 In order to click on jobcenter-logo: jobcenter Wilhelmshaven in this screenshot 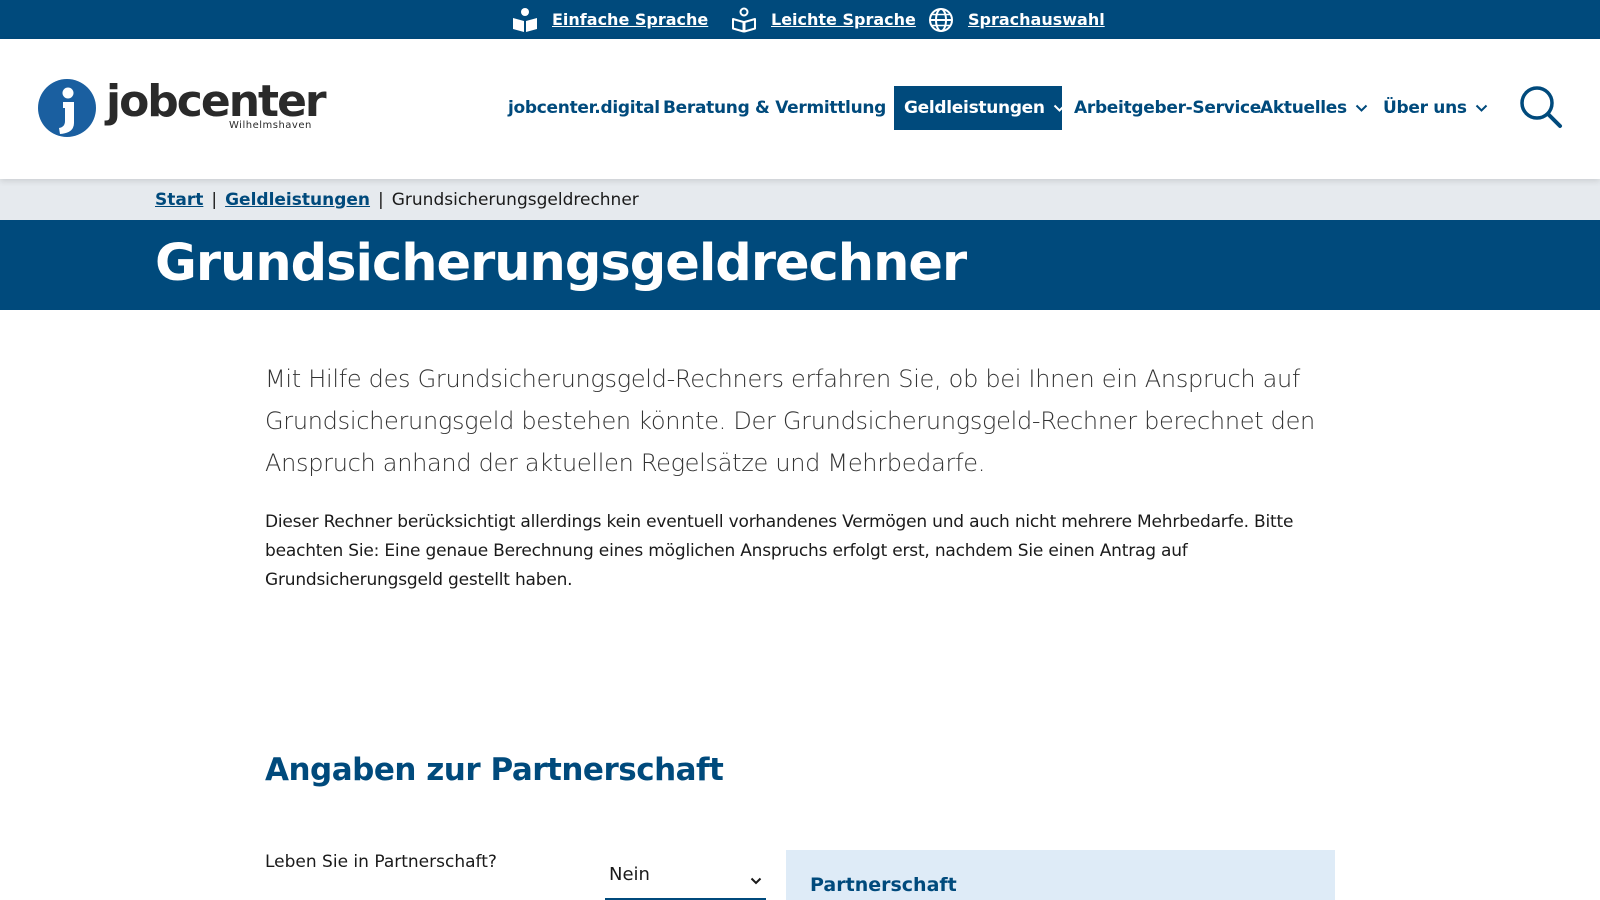, I will do `click(186, 108)`.